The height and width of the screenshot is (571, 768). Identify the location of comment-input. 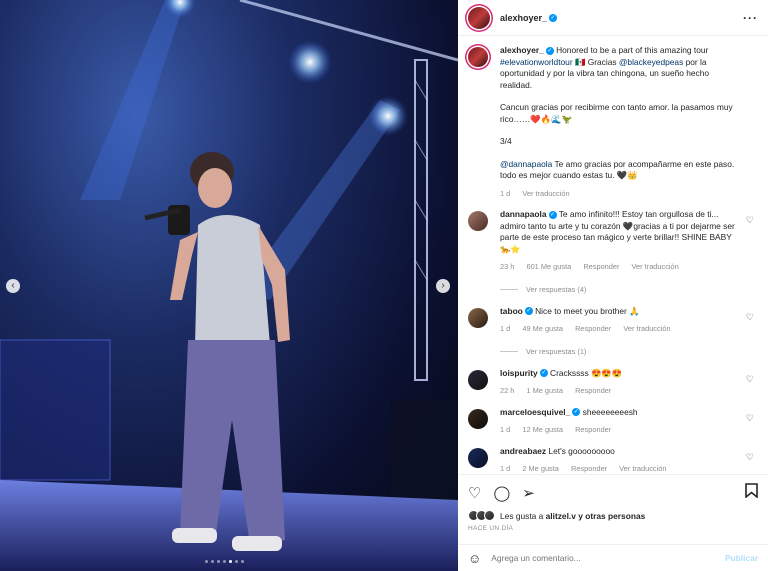
(591, 558).